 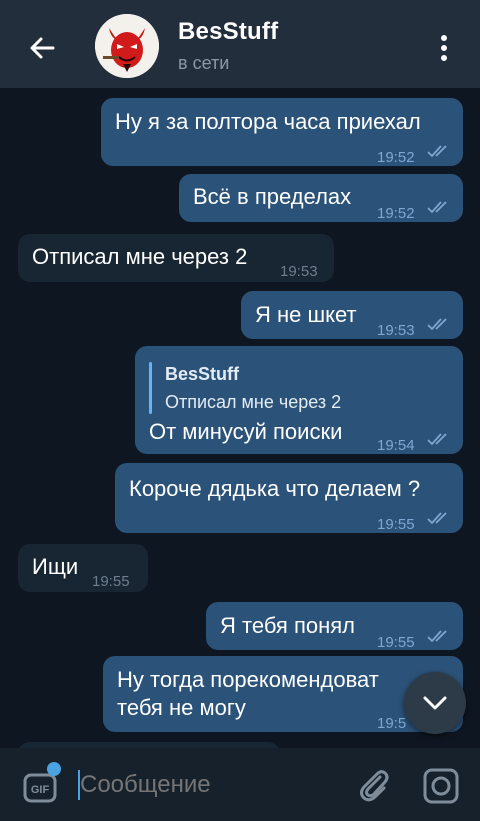 I want to click on avatar, so click(x=127, y=46).